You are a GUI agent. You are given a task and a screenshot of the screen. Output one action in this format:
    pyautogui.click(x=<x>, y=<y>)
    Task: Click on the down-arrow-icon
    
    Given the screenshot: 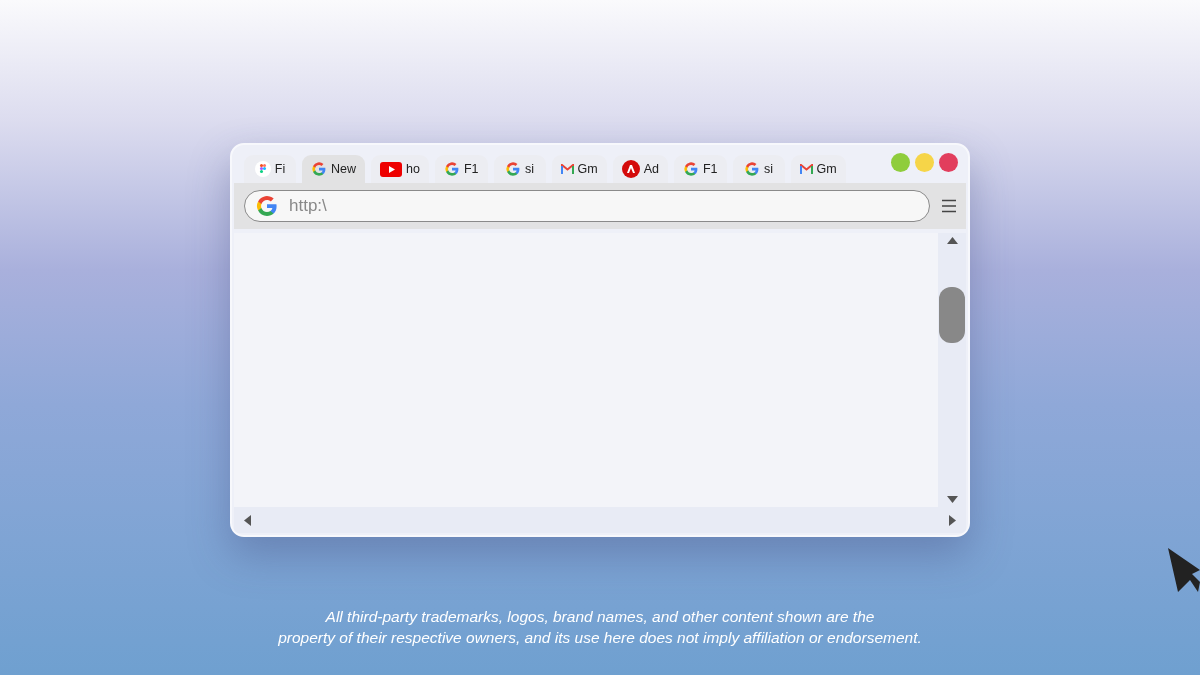 What is the action you would take?
    pyautogui.click(x=952, y=499)
    